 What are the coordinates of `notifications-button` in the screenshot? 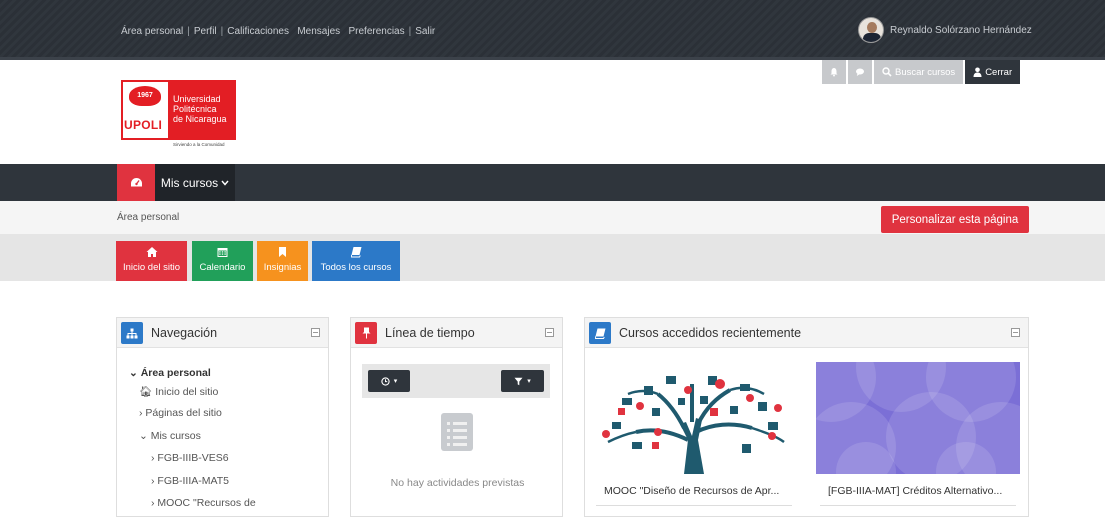 It's located at (834, 72).